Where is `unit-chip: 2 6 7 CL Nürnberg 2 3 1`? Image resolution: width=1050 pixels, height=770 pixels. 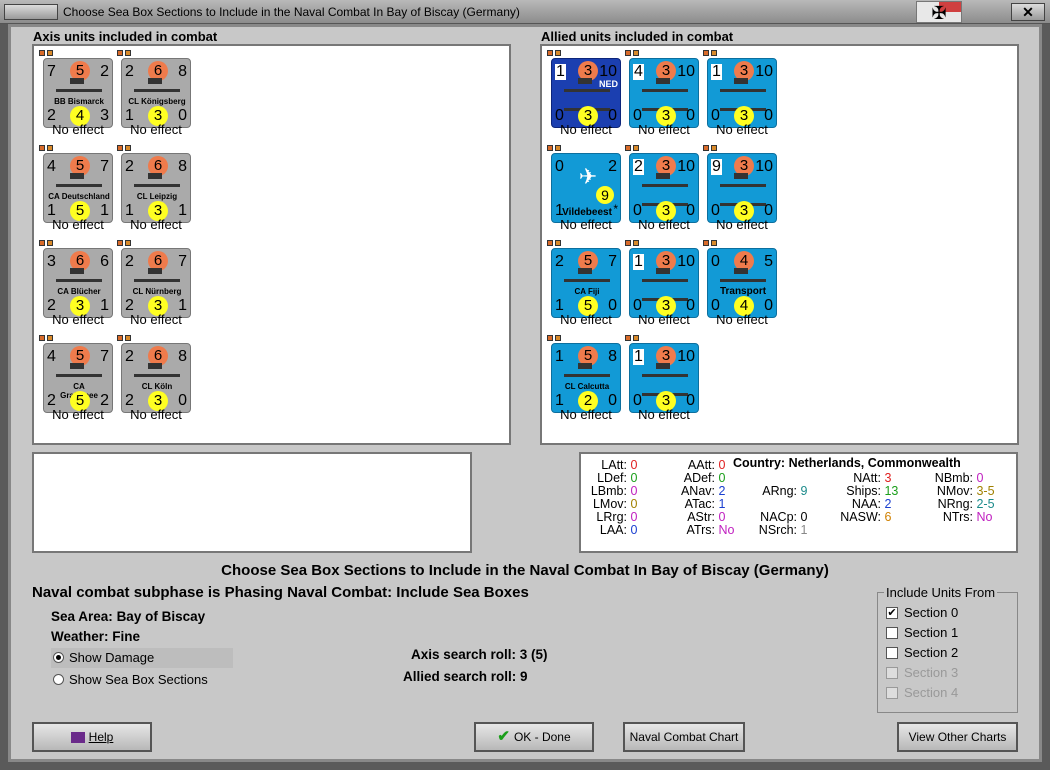 unit-chip: 2 6 7 CL Nürnberg 2 3 1 is located at coordinates (156, 283).